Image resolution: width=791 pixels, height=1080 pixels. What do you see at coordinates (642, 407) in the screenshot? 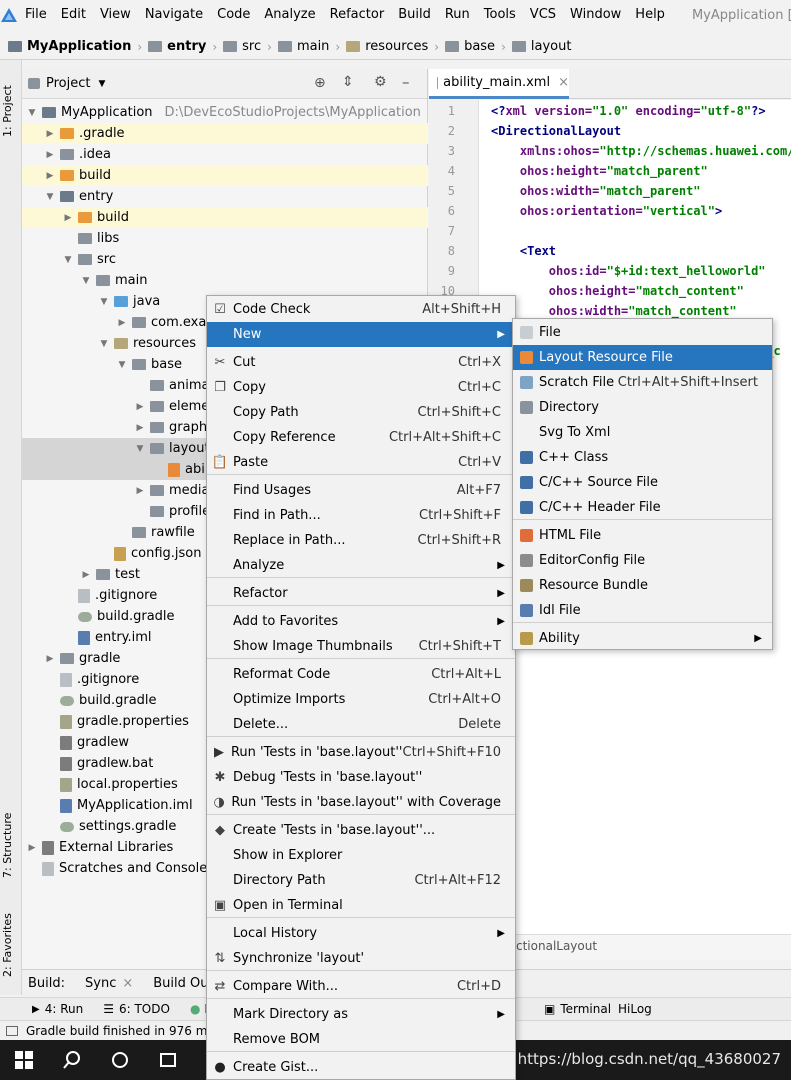
I see `new-submenu-item: Directory` at bounding box center [642, 407].